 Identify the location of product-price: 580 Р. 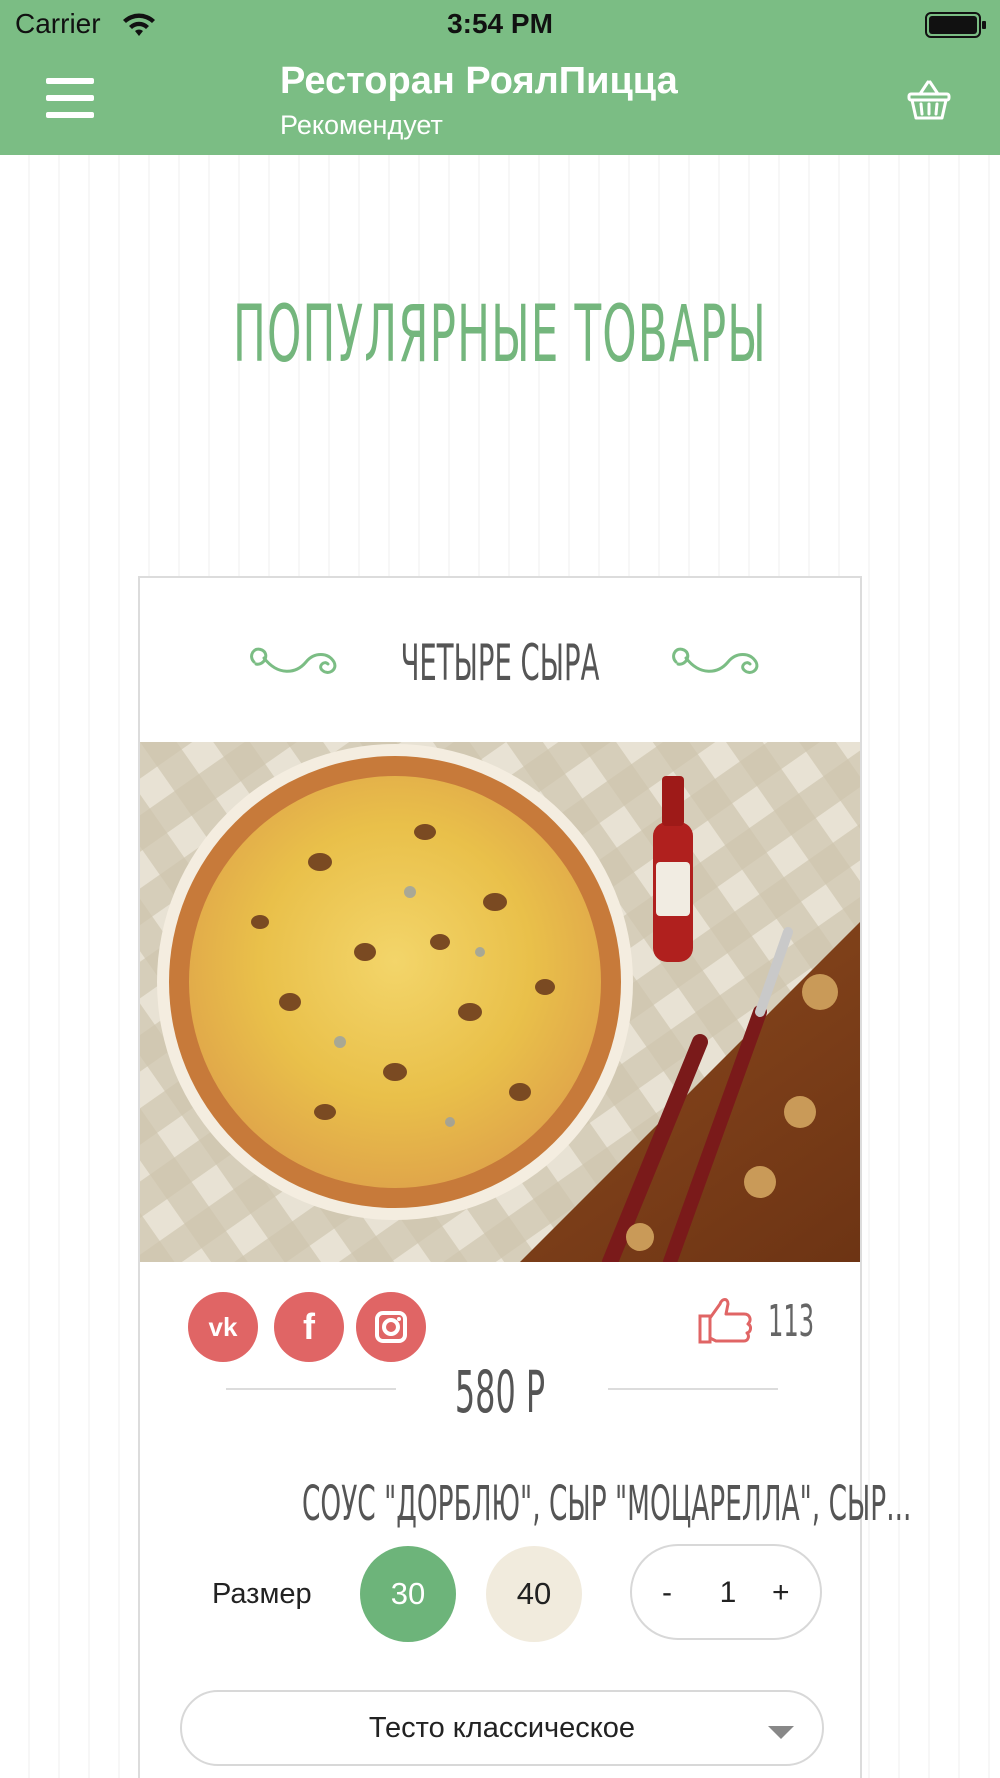
(500, 1392).